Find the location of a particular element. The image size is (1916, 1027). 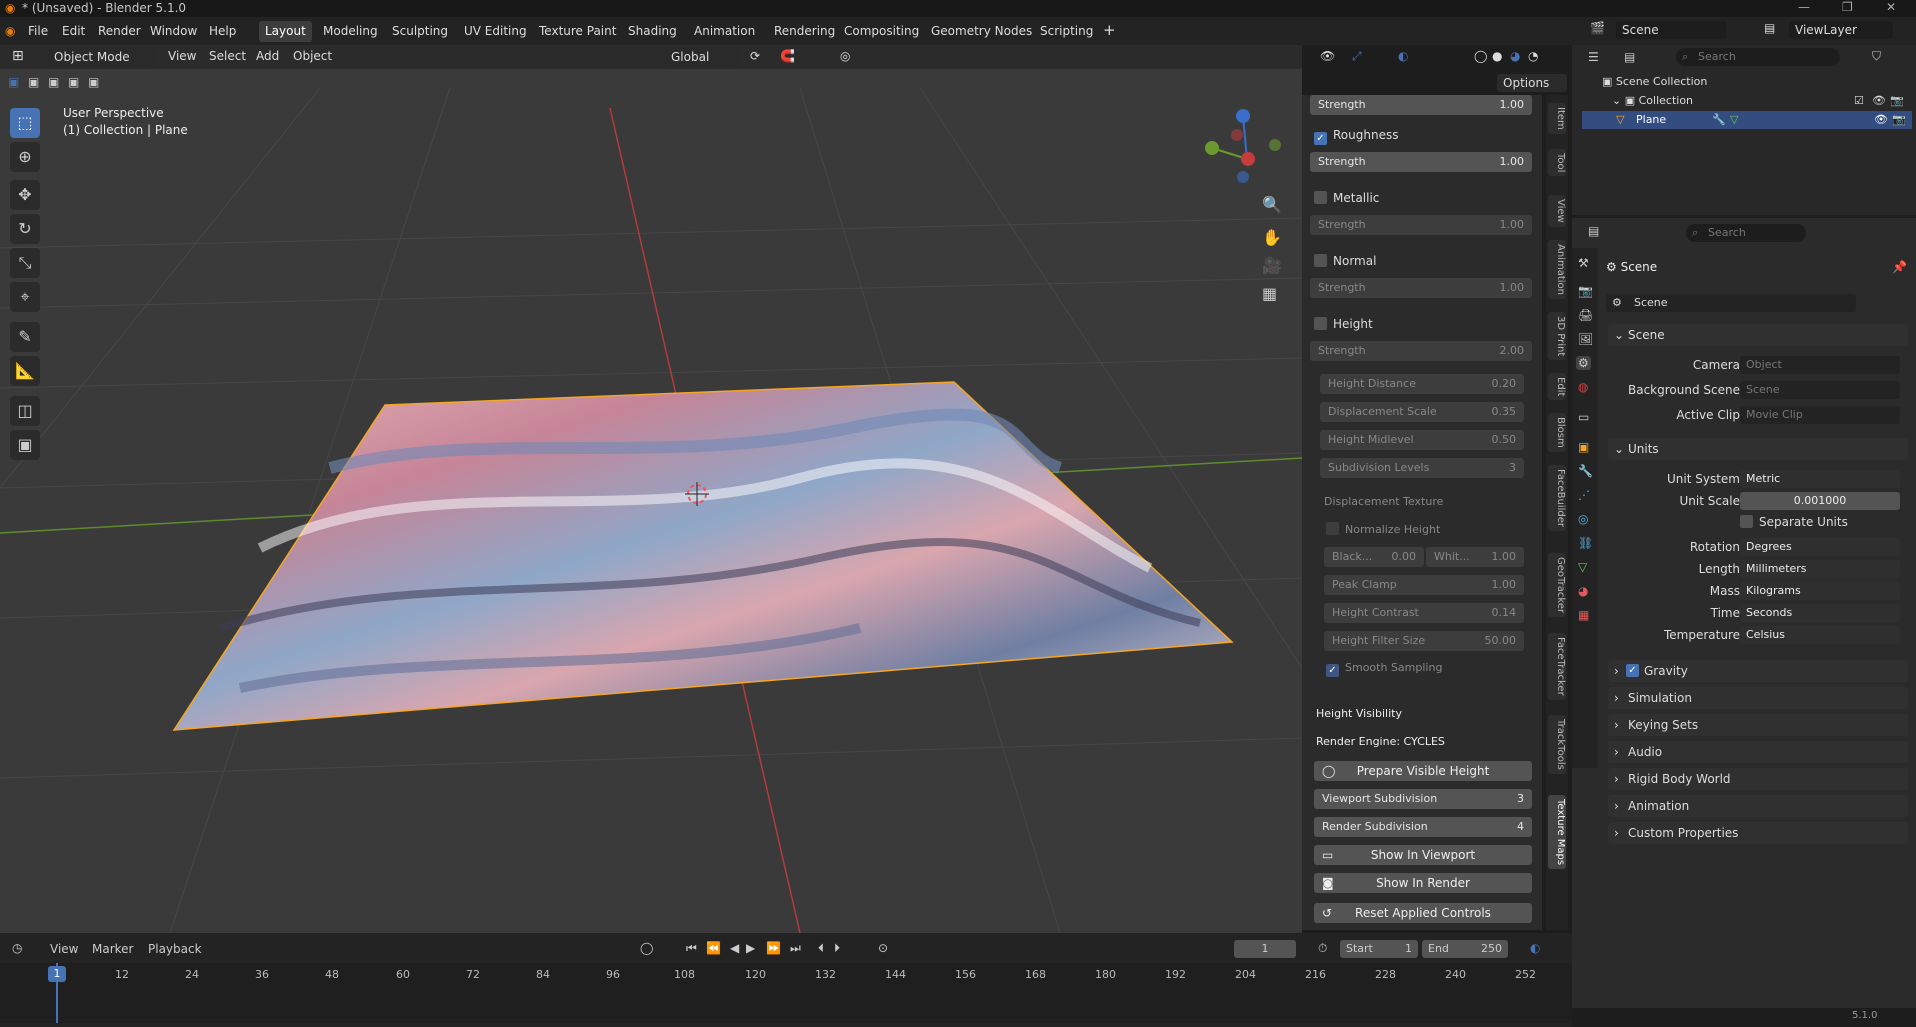

camera-icon: 🎥 is located at coordinates (1272, 265).